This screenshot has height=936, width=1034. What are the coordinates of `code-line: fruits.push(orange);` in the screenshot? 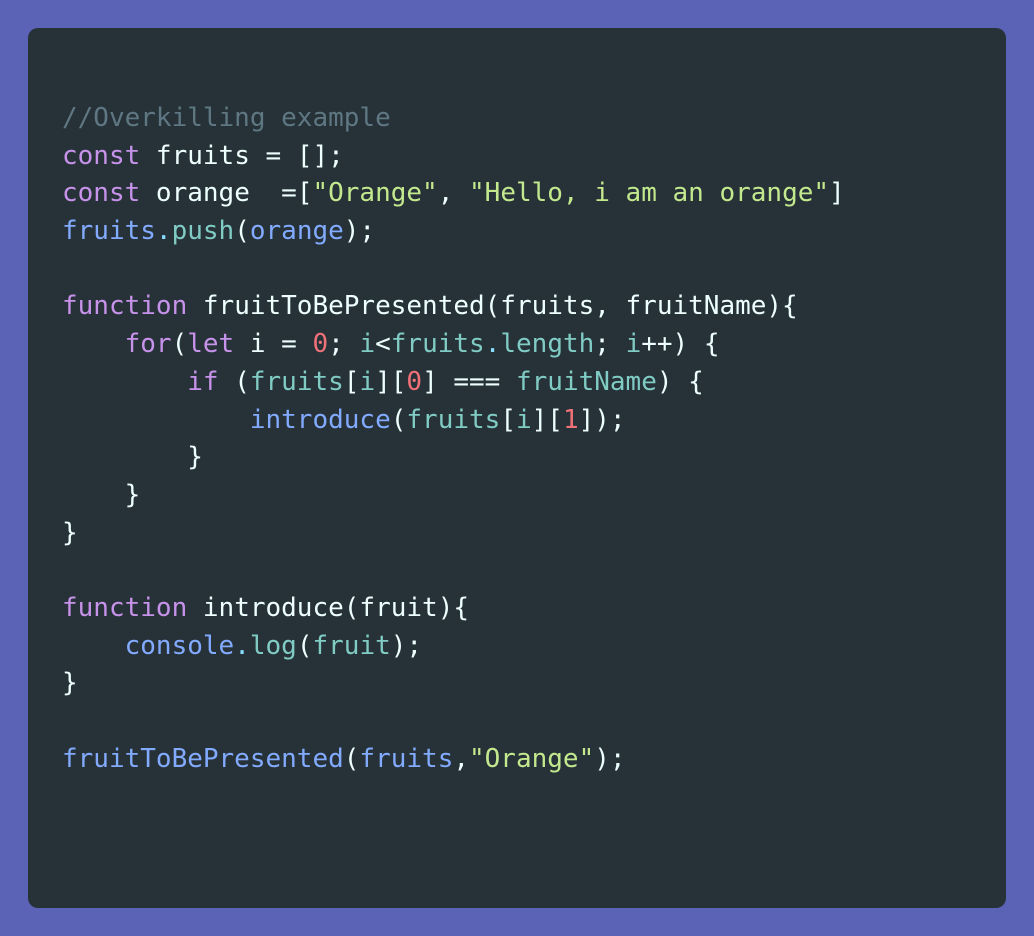 It's located at (453, 232).